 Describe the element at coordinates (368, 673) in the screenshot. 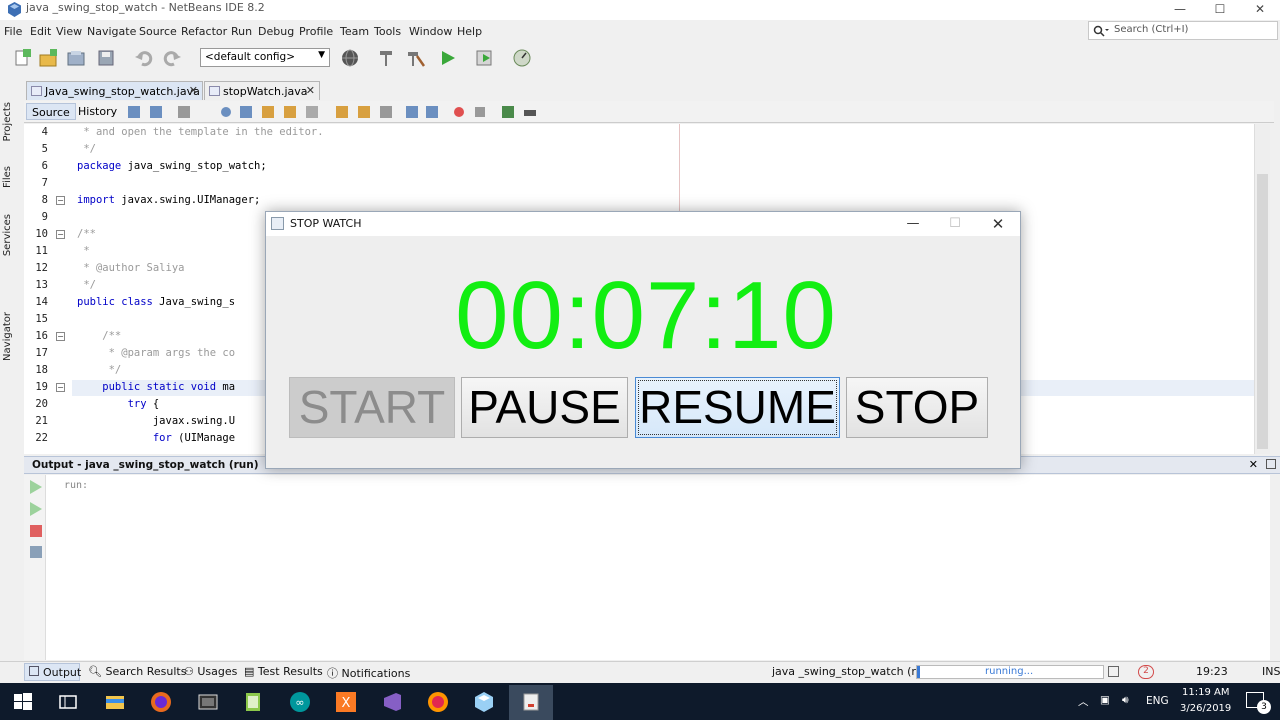

I see `status-tab-notifications: ⓘ Notifications` at that location.